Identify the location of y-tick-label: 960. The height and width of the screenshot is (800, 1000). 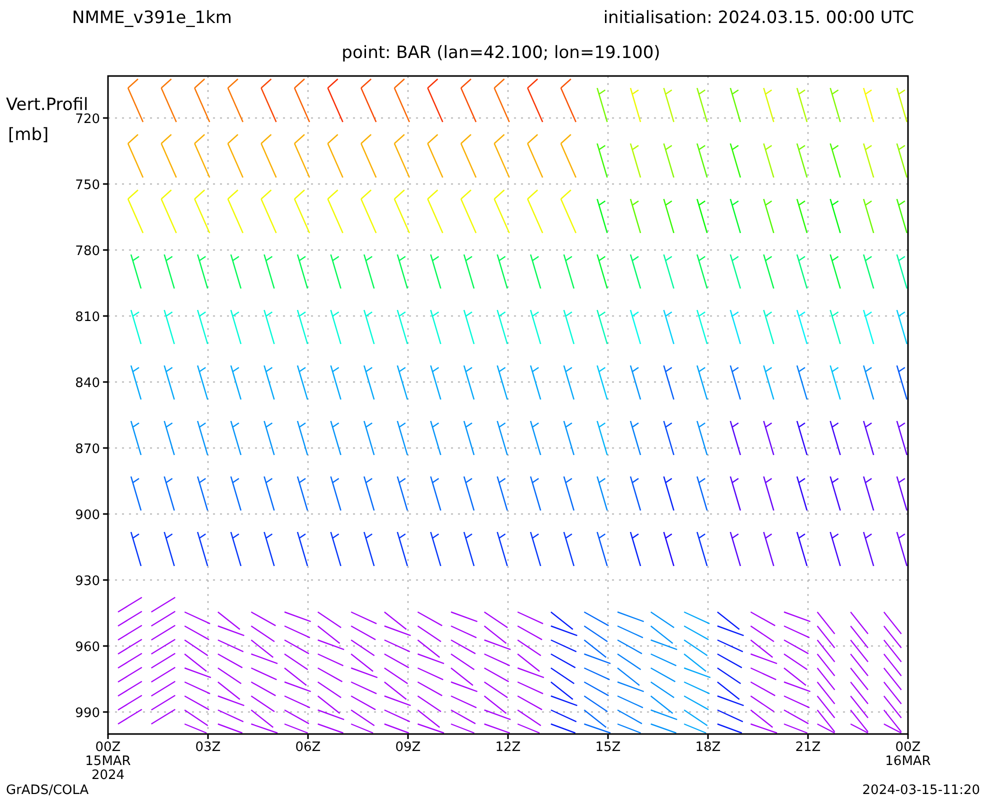
(87, 647).